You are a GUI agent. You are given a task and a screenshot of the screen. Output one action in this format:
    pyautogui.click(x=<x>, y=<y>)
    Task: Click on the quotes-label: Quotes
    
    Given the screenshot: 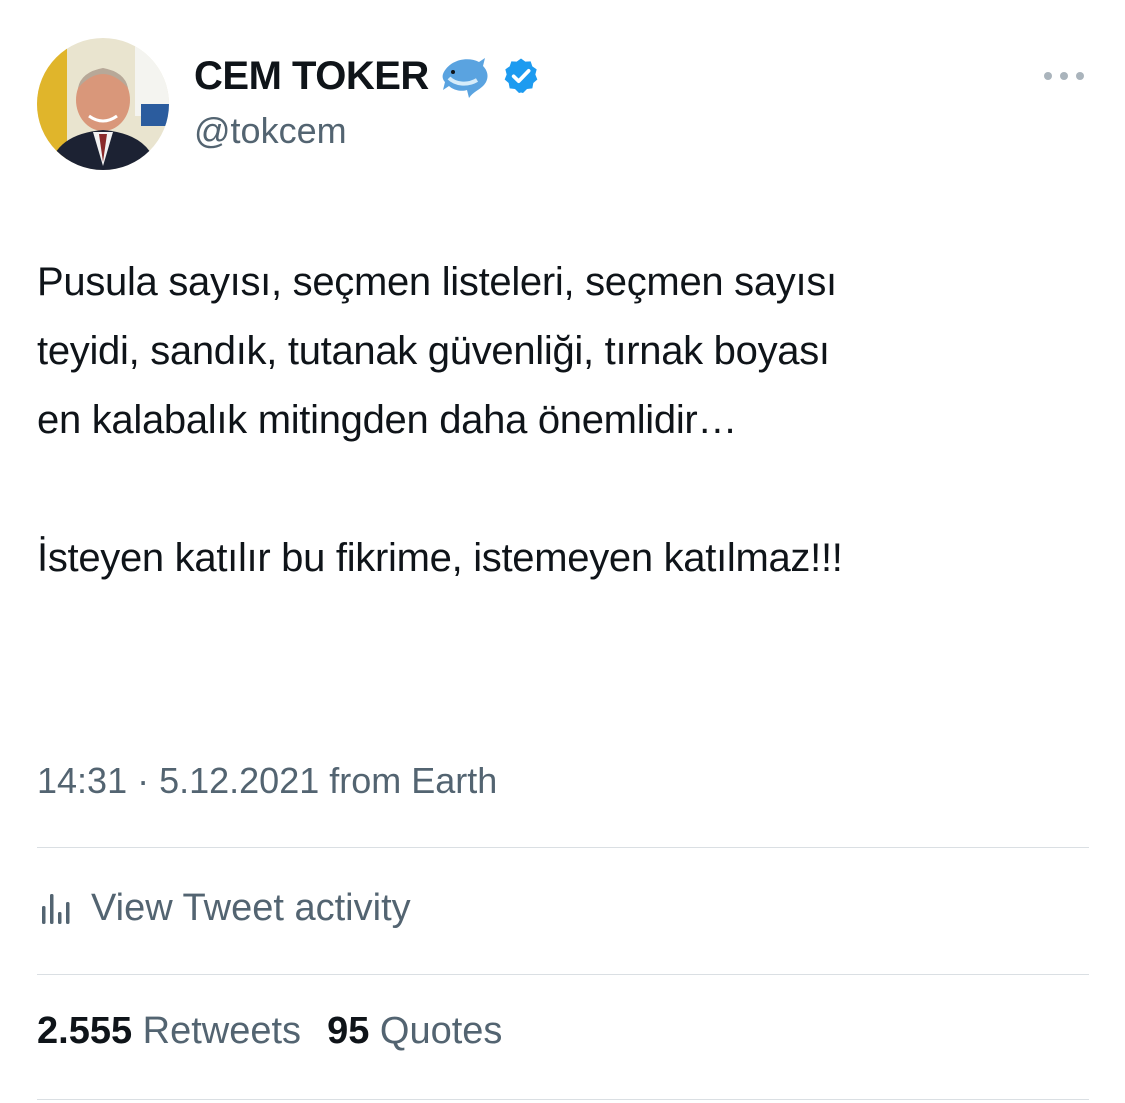 What is the action you would take?
    pyautogui.click(x=441, y=1031)
    